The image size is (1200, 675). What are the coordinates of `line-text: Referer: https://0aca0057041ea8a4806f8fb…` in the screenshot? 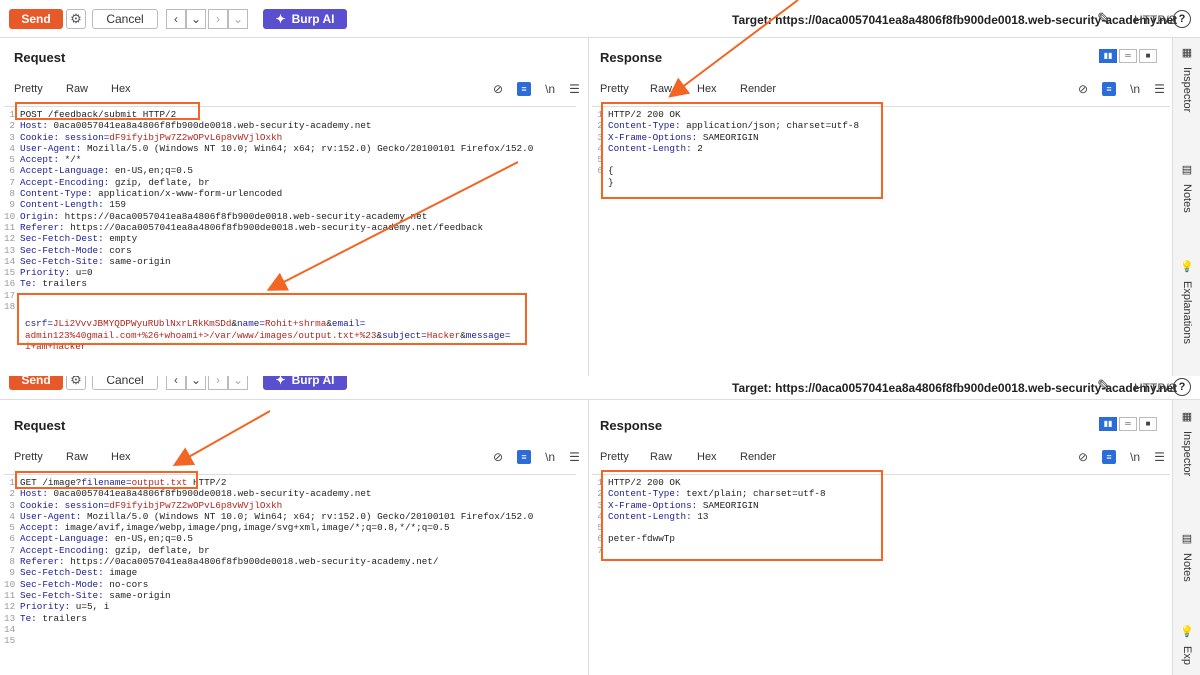 It's located at (228, 561).